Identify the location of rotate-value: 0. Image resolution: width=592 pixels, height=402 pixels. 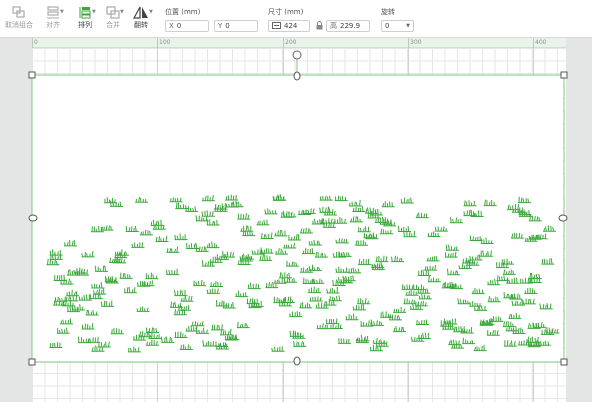
(387, 26).